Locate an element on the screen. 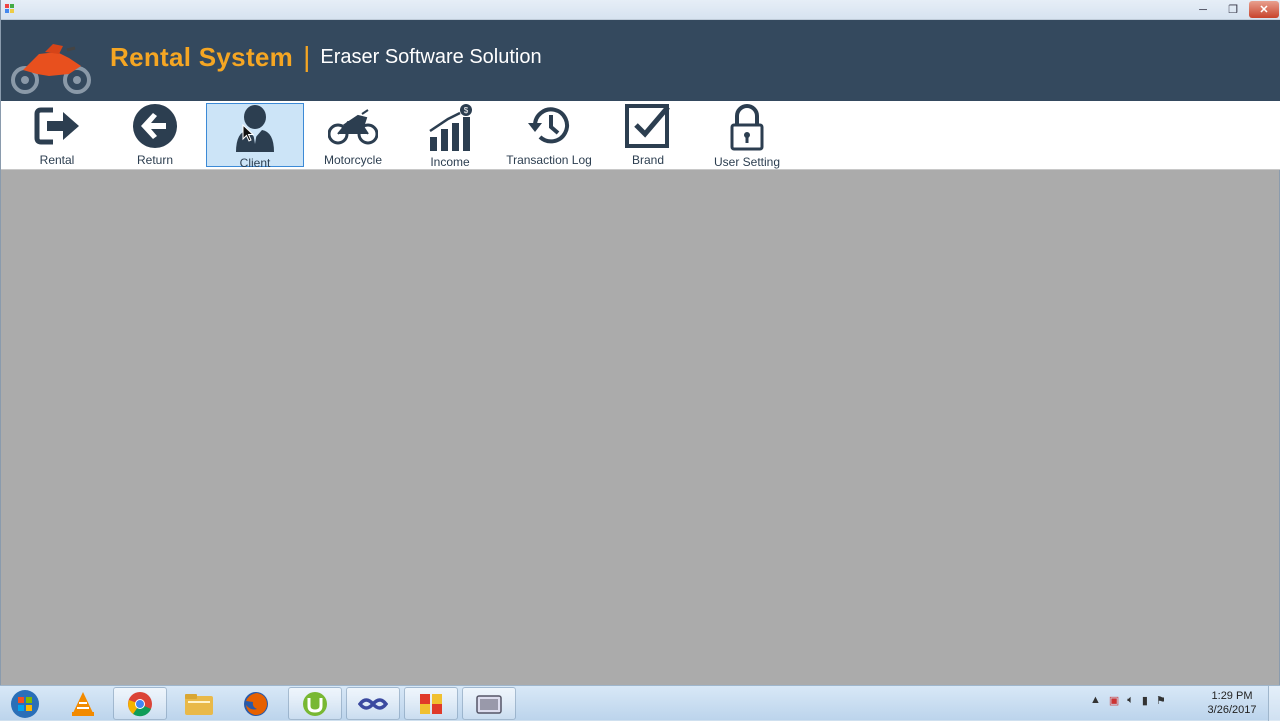 The height and width of the screenshot is (721, 1280). toolbar-label: Brand is located at coordinates (648, 160).